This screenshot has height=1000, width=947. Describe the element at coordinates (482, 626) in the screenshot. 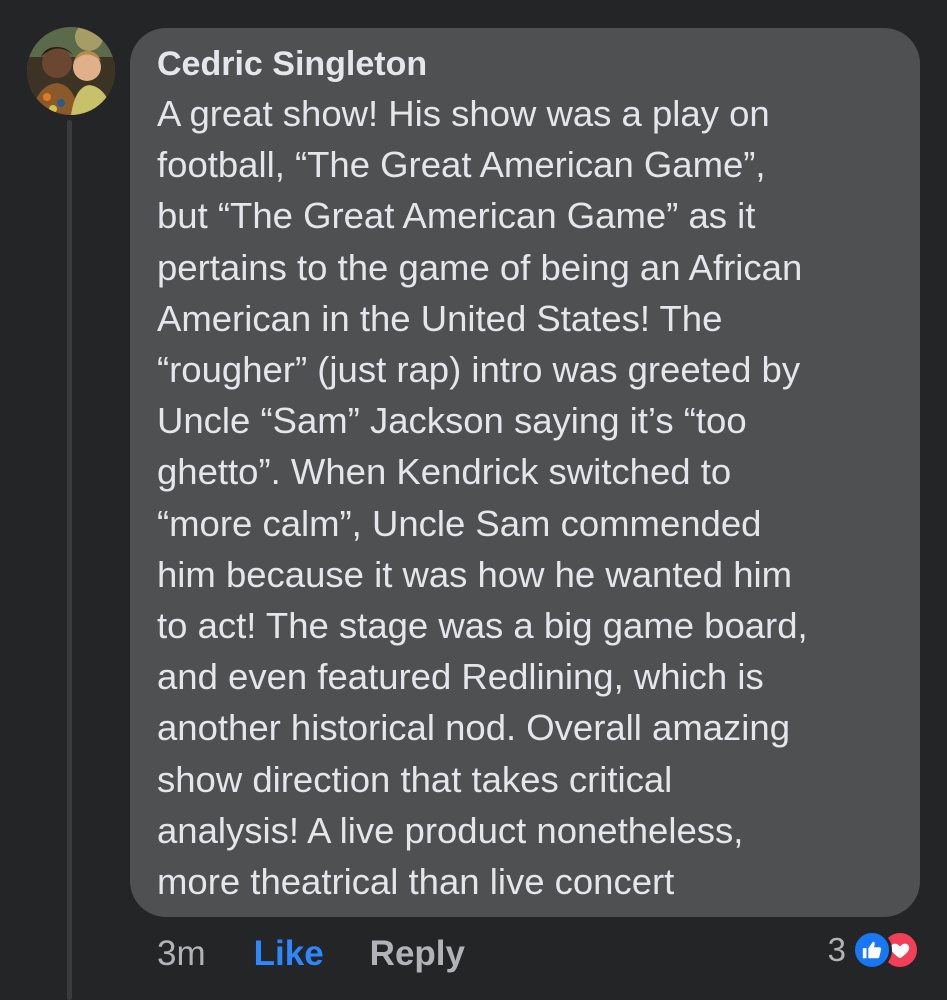

I see `comment-line: to act! The stage was a big game board,` at that location.